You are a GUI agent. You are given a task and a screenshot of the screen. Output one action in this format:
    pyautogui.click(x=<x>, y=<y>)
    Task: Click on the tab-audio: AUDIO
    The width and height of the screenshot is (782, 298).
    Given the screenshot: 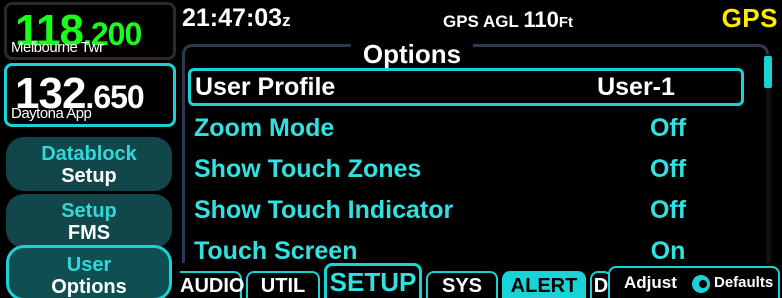 What is the action you would take?
    pyautogui.click(x=212, y=284)
    